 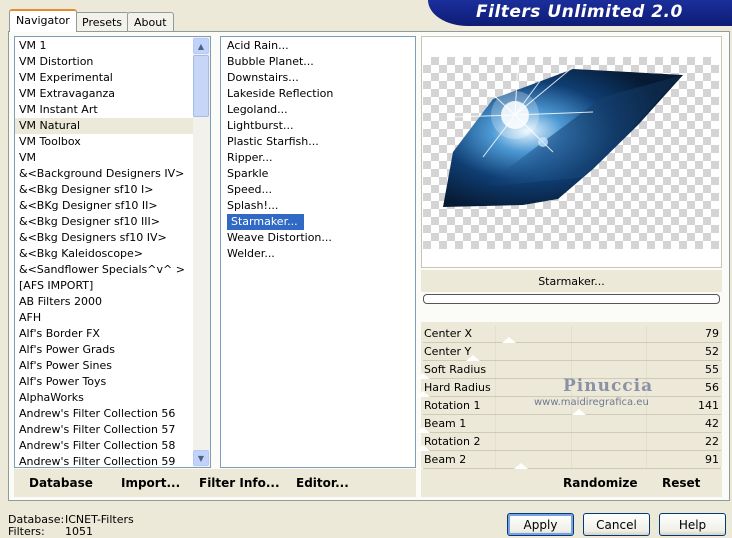 I want to click on progress-bar, so click(x=571, y=299).